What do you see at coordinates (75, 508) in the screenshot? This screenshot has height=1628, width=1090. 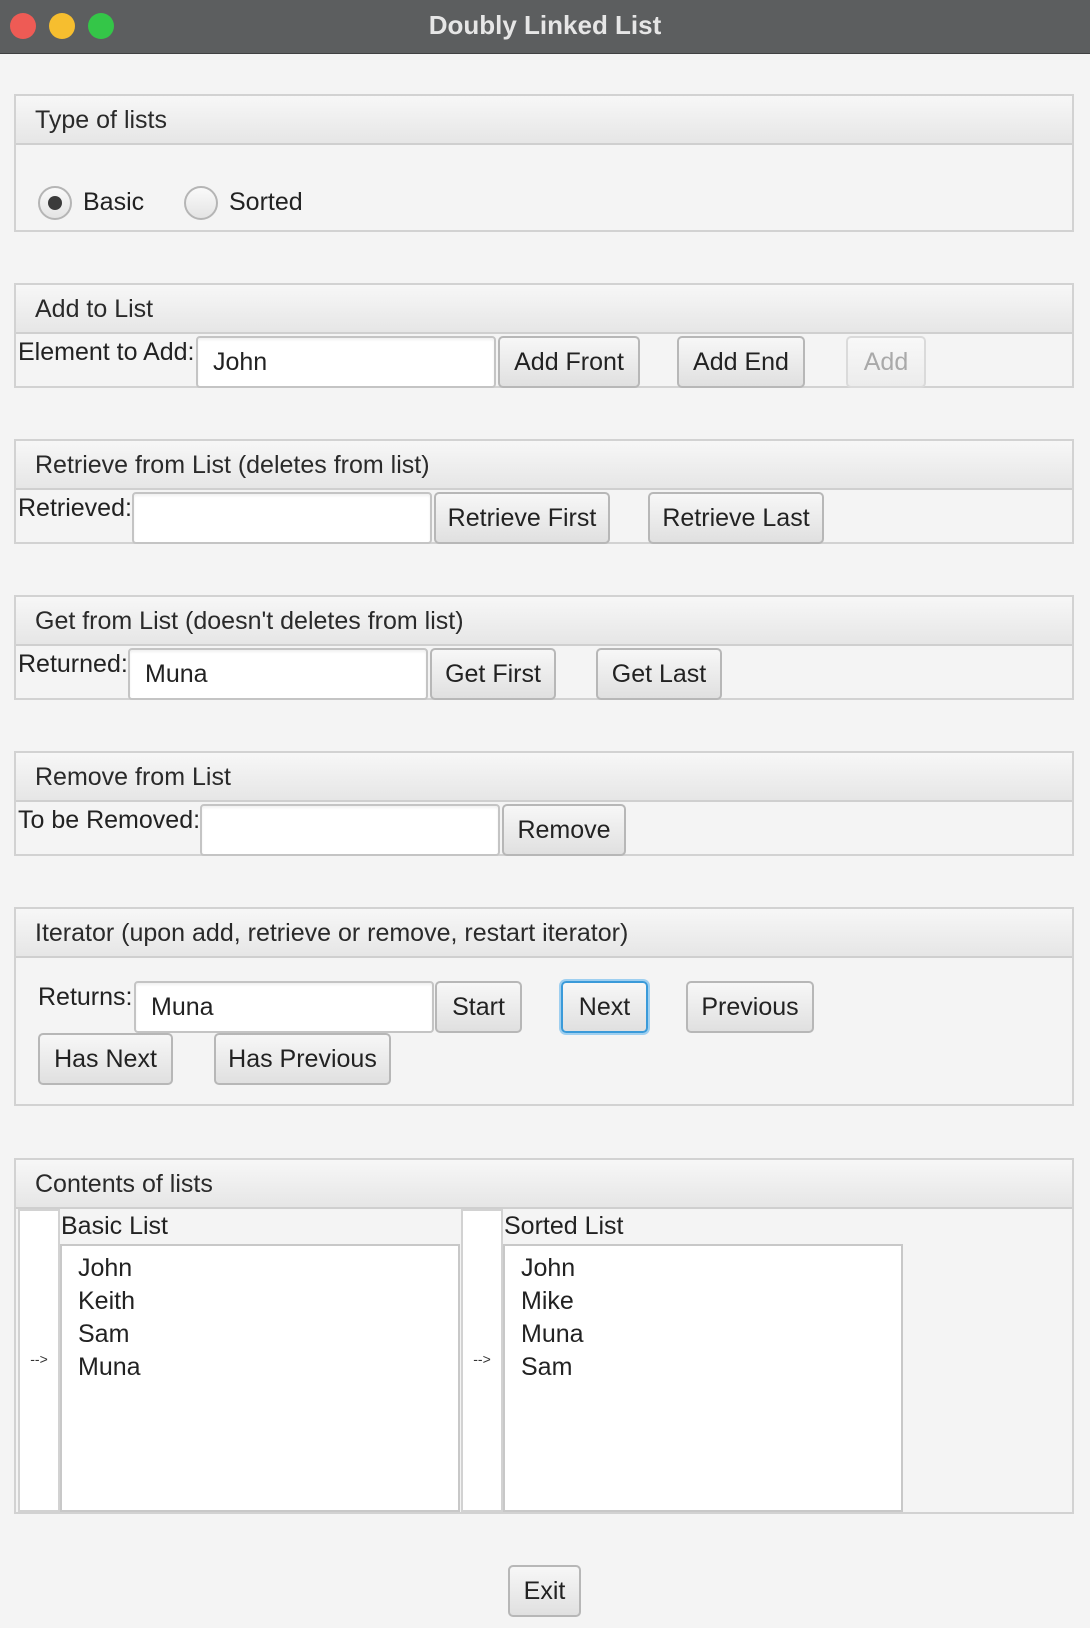 I see `retrieved-label: Retrieved:` at bounding box center [75, 508].